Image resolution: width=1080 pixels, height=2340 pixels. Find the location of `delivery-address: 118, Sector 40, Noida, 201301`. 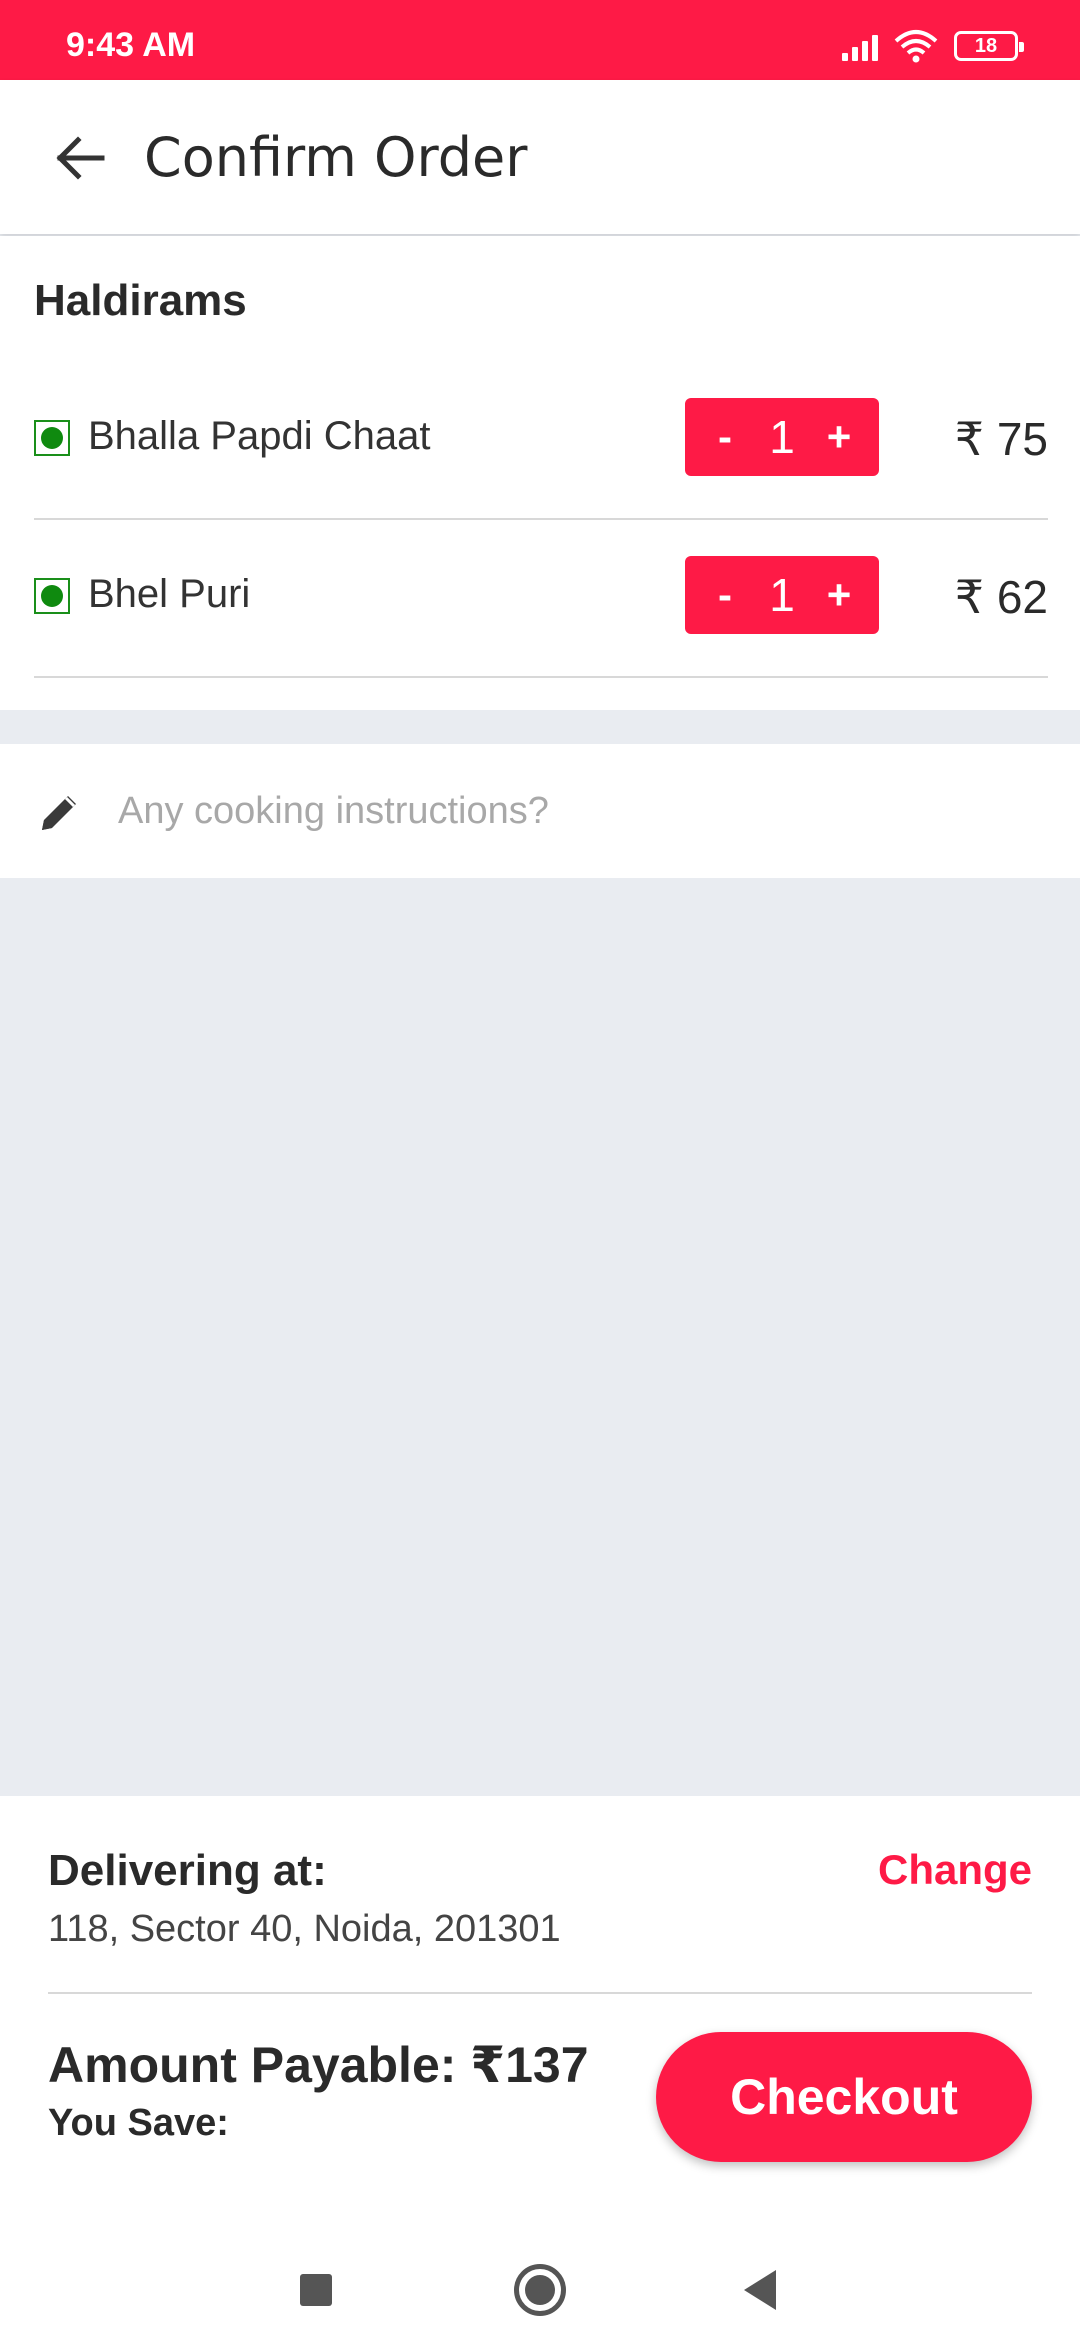

delivery-address: 118, Sector 40, Noida, 201301 is located at coordinates (304, 1929).